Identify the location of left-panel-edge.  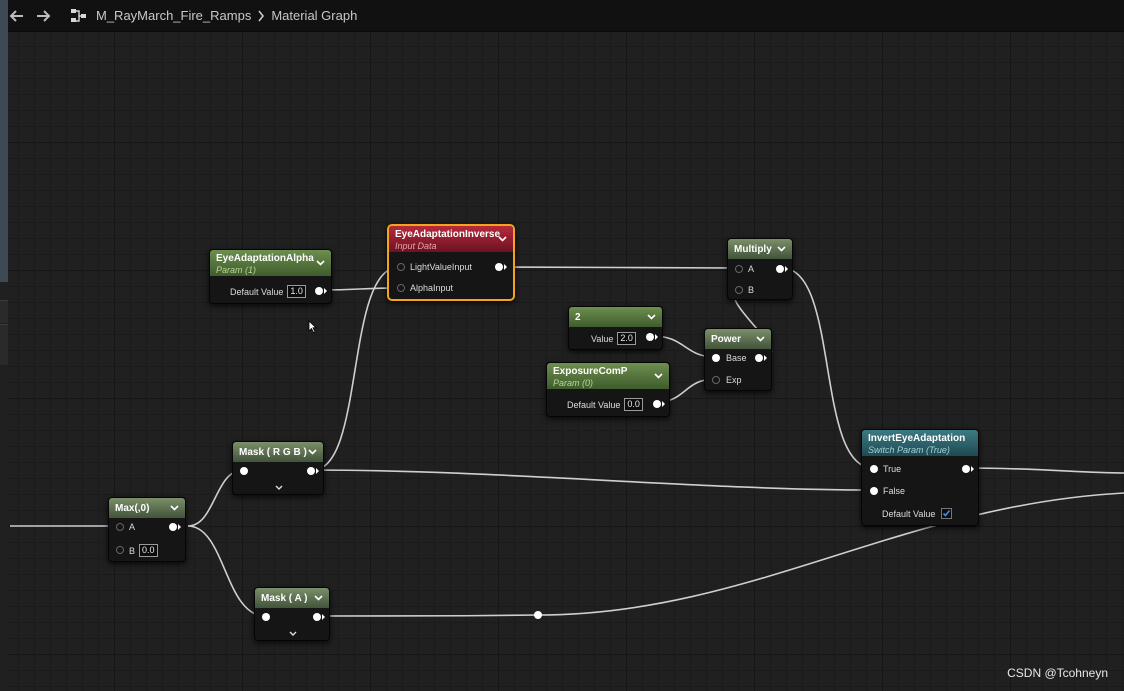
(4, 141).